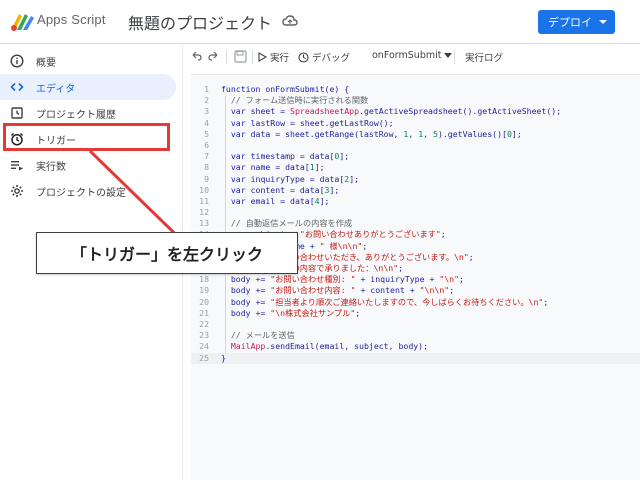  I want to click on code-text: // フォーム送信時に実行される関数, so click(295, 100).